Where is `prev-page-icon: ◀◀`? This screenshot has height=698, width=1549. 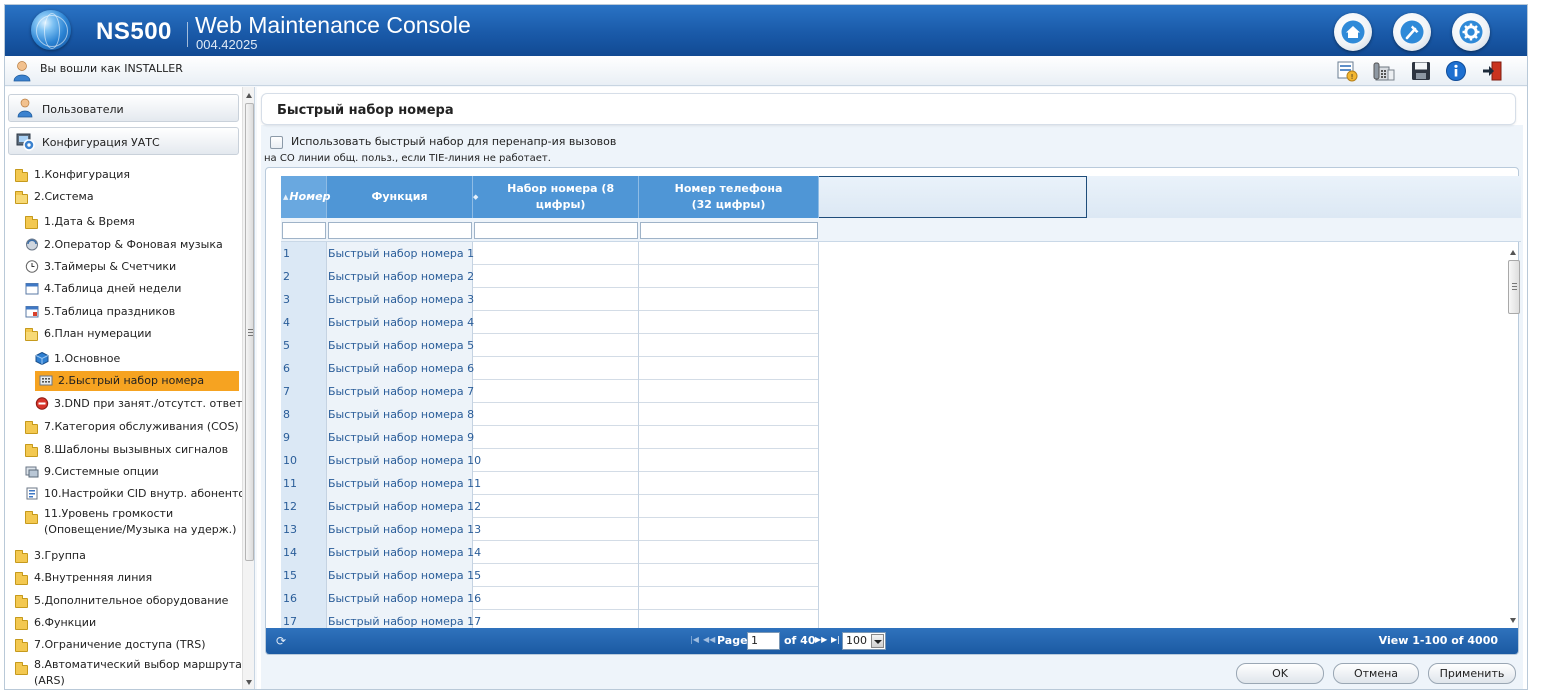
prev-page-icon: ◀◀ is located at coordinates (709, 639).